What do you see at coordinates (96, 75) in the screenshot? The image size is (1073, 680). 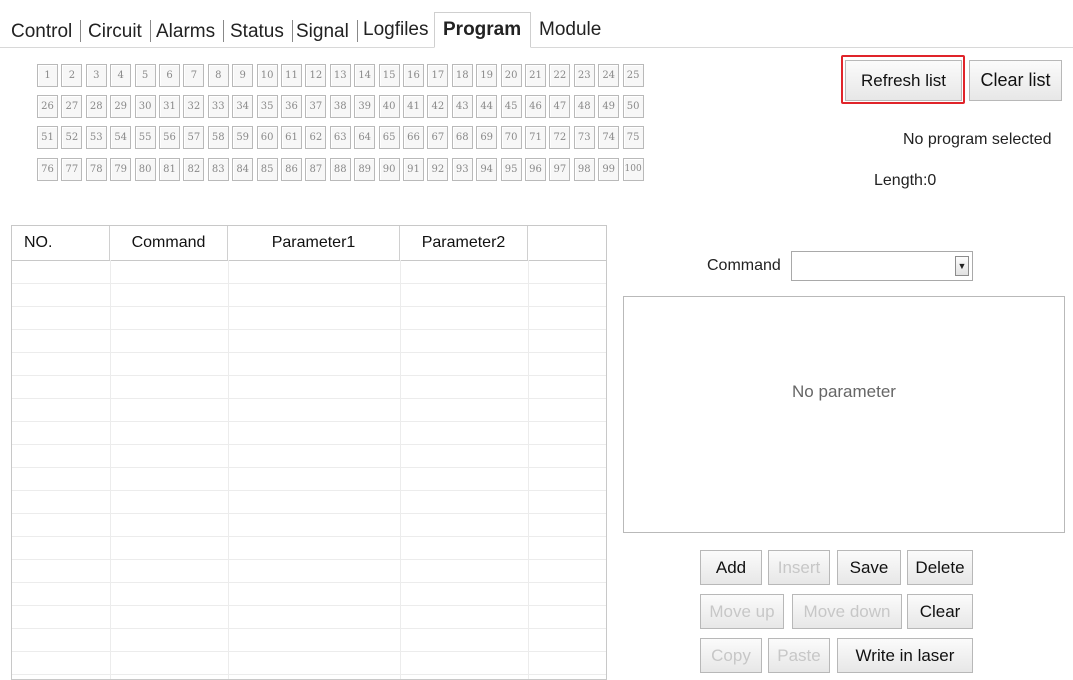 I see `program-slot-button: 3` at bounding box center [96, 75].